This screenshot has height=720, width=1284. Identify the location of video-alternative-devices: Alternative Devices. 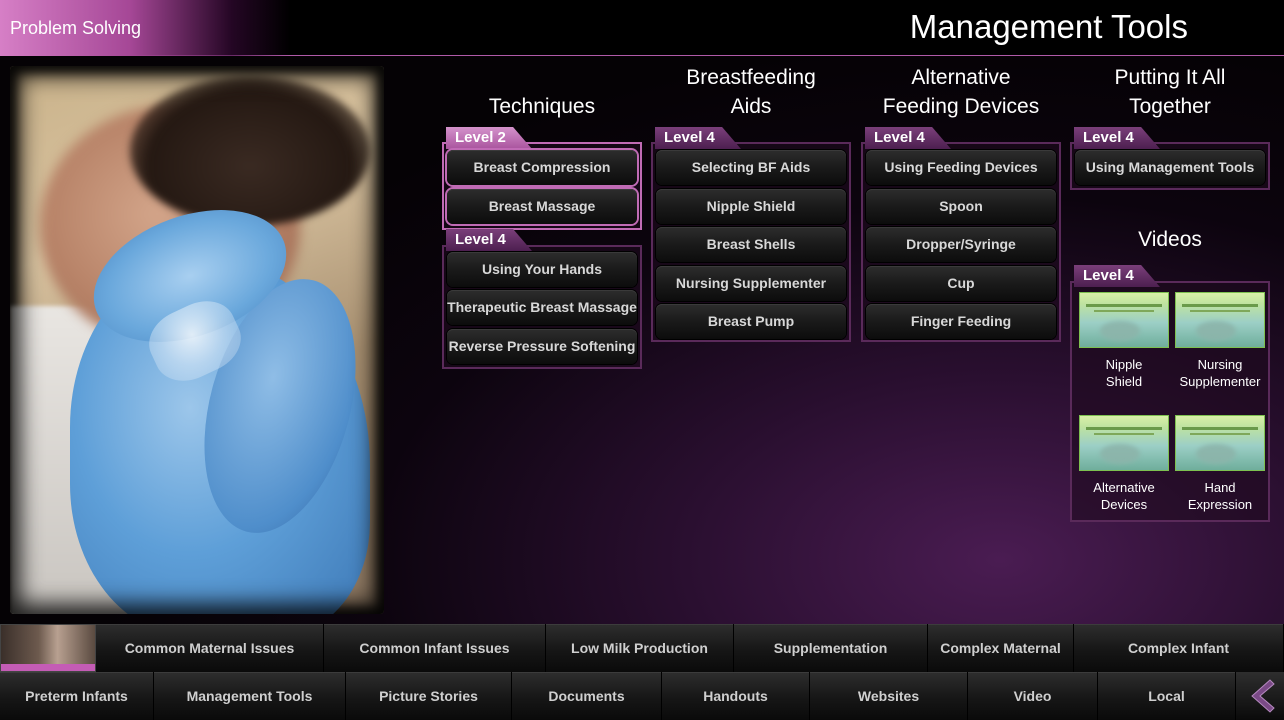
(1124, 464).